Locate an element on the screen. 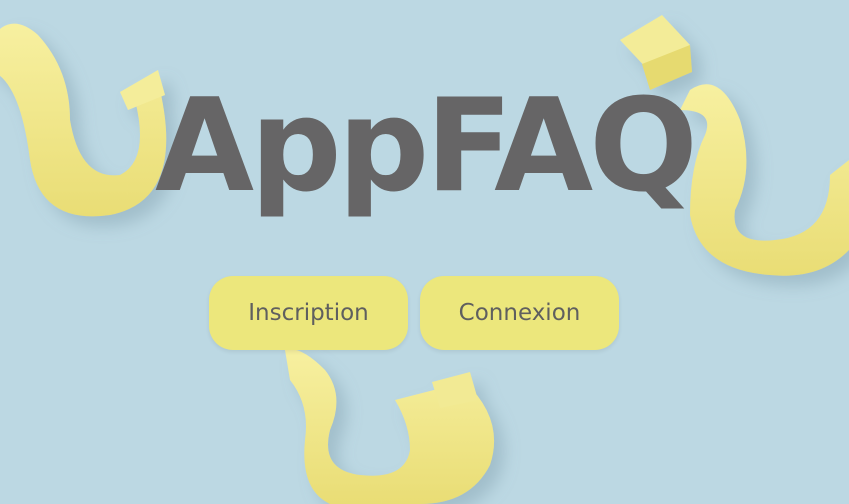 The height and width of the screenshot is (504, 849). signup-button: Inscription is located at coordinates (308, 313).